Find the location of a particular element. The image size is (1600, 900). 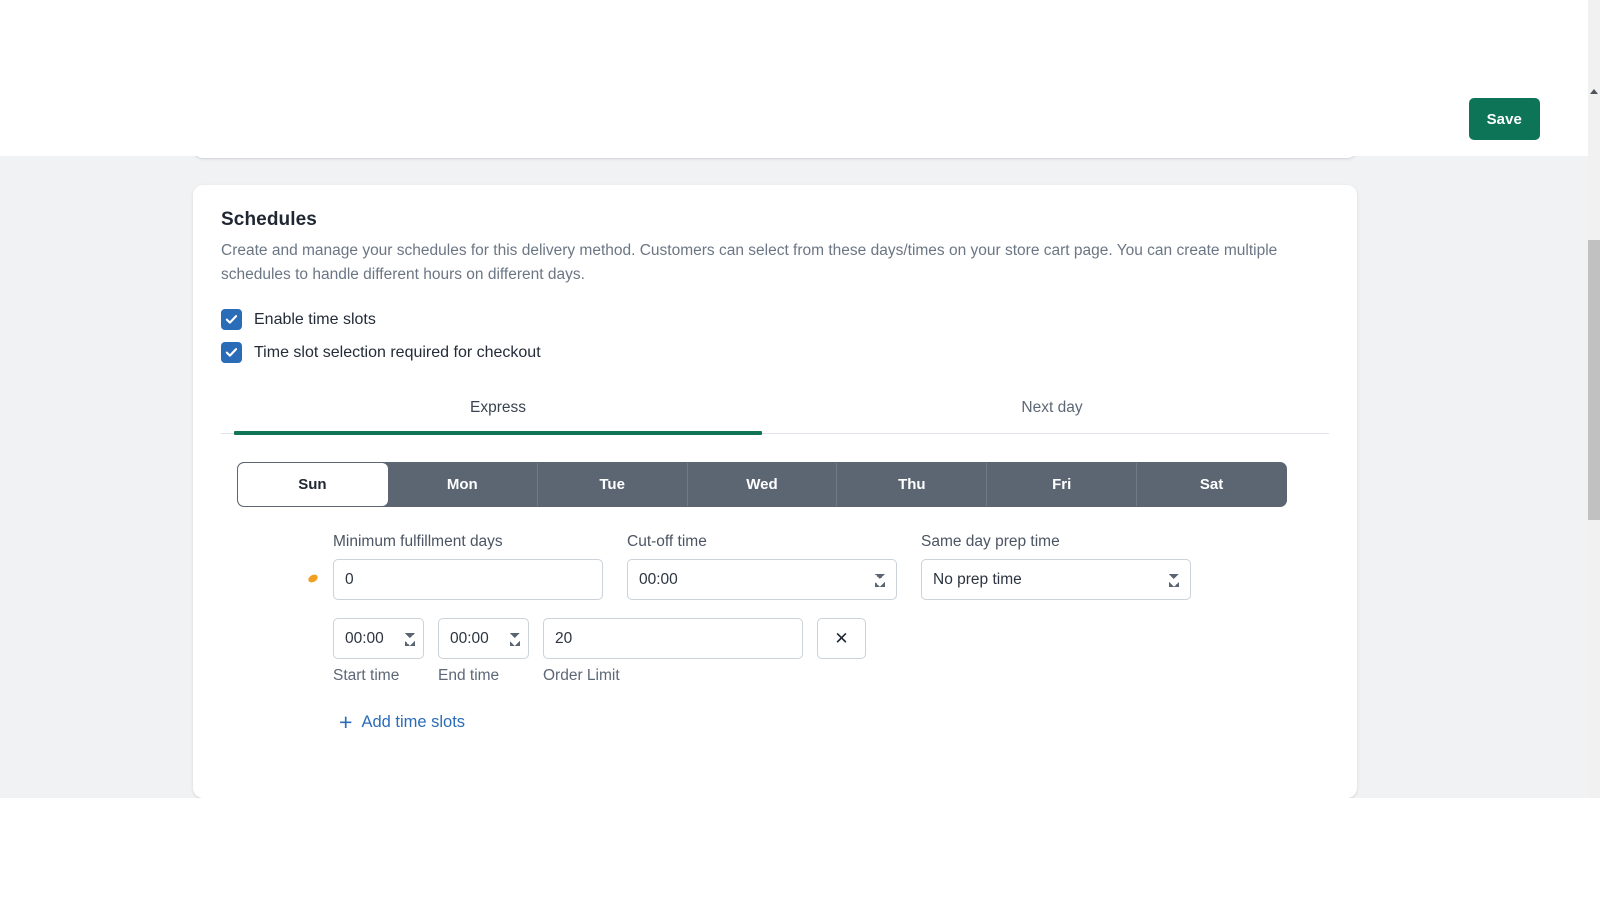

same-day-prep-time-label: Same day prep time is located at coordinates (990, 541).